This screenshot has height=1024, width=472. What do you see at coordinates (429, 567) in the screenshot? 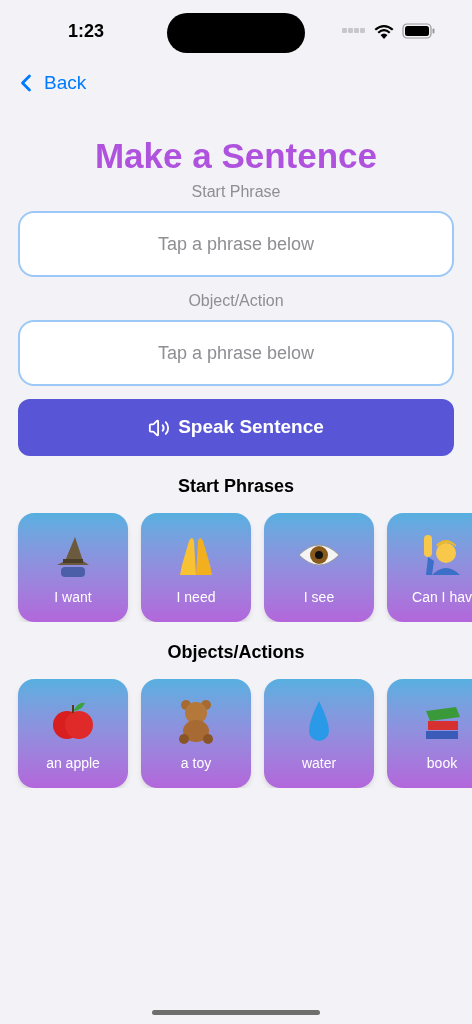
I see `phrase-card: Can I hav` at bounding box center [429, 567].